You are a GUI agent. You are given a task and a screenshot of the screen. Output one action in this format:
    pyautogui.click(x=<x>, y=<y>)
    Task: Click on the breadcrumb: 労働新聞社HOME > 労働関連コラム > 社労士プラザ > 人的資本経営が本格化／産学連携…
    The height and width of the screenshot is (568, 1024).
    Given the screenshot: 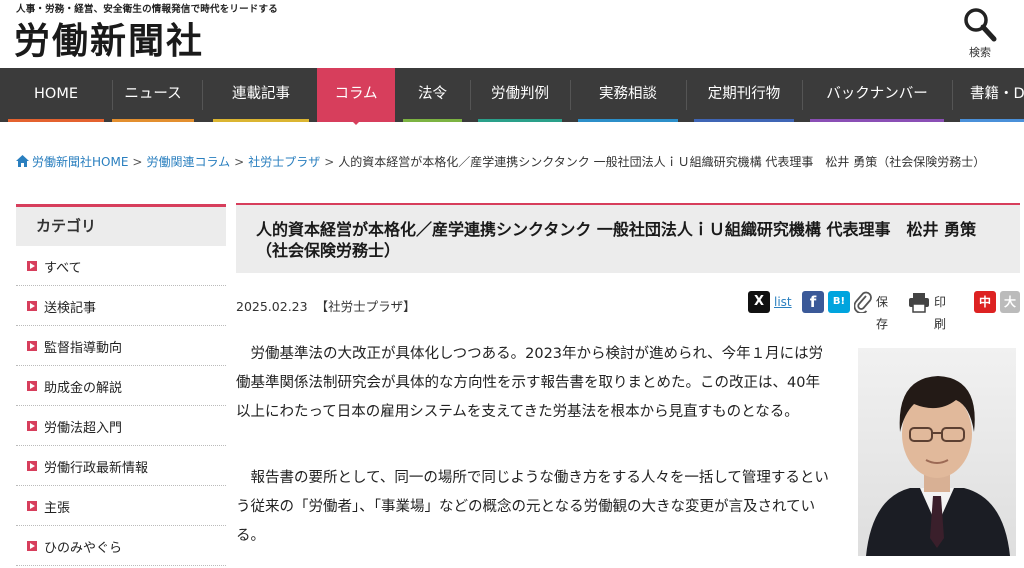 What is the action you would take?
    pyautogui.click(x=518, y=162)
    